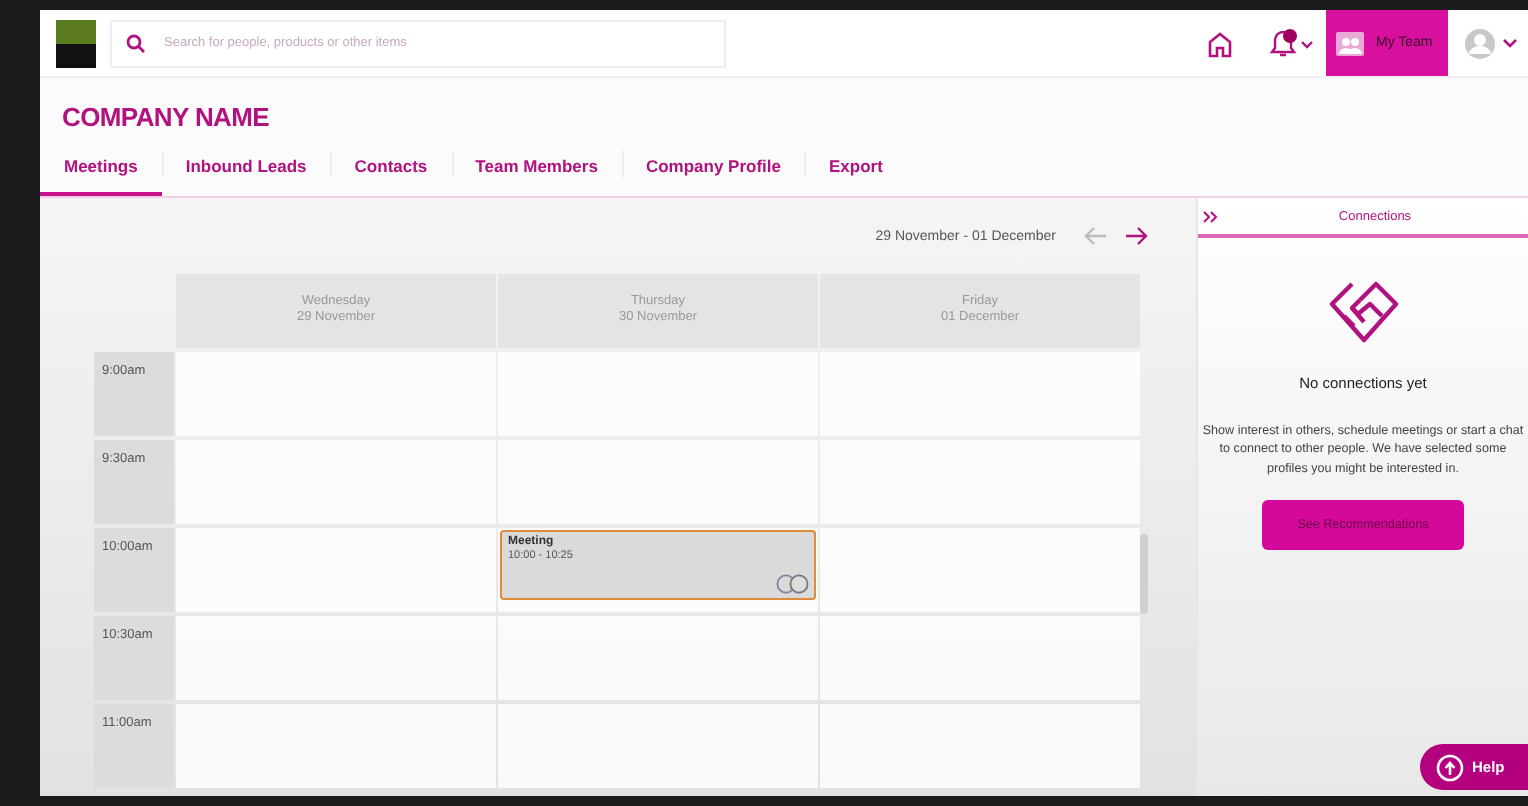  What do you see at coordinates (1136, 236) in the screenshot?
I see `next-arrow-icon` at bounding box center [1136, 236].